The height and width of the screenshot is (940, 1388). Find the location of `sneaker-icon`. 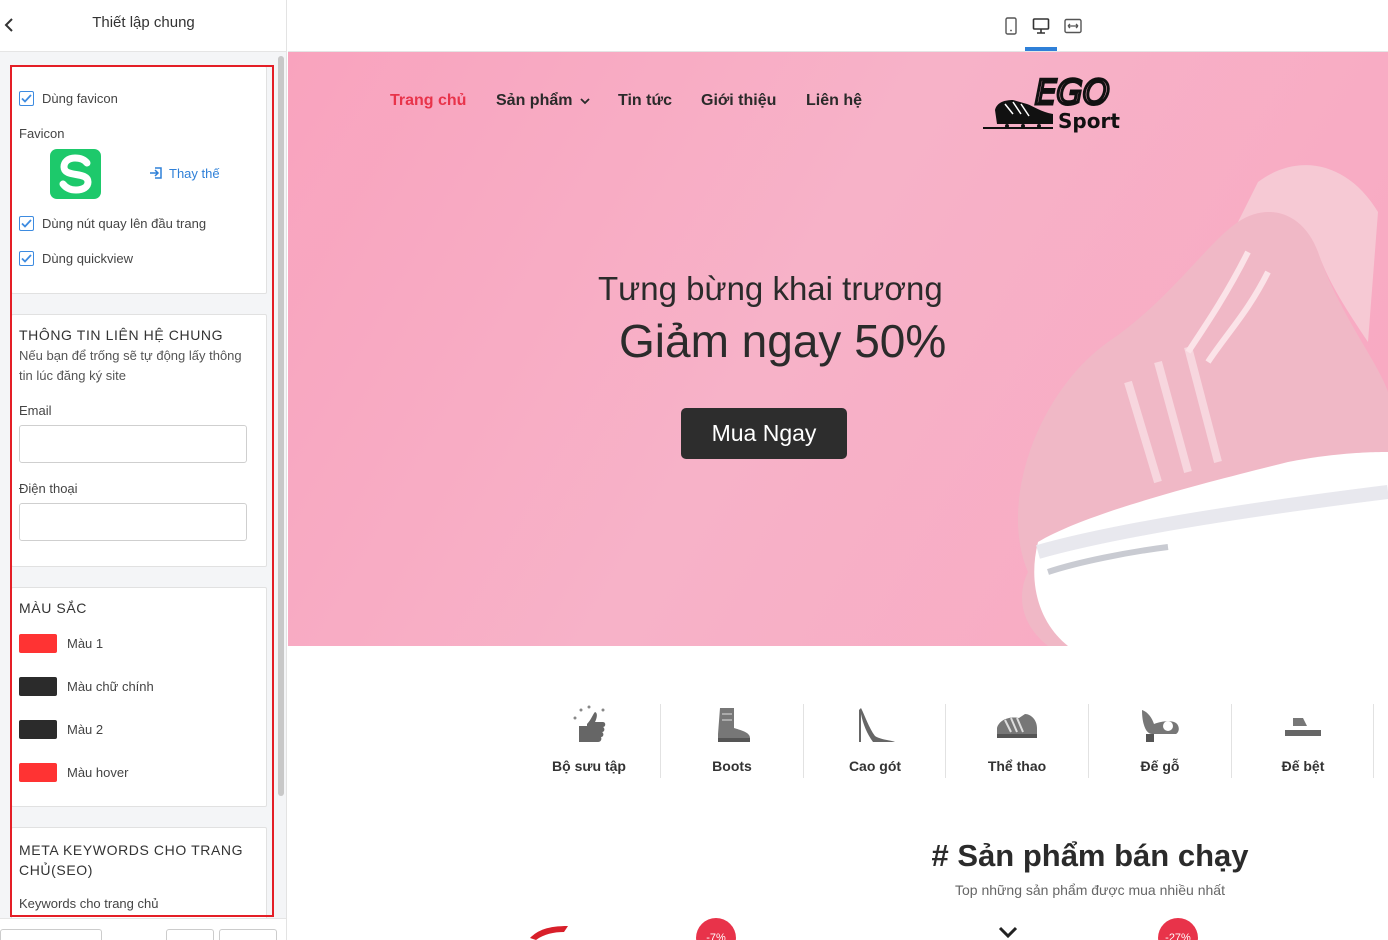

sneaker-icon is located at coordinates (1017, 726).